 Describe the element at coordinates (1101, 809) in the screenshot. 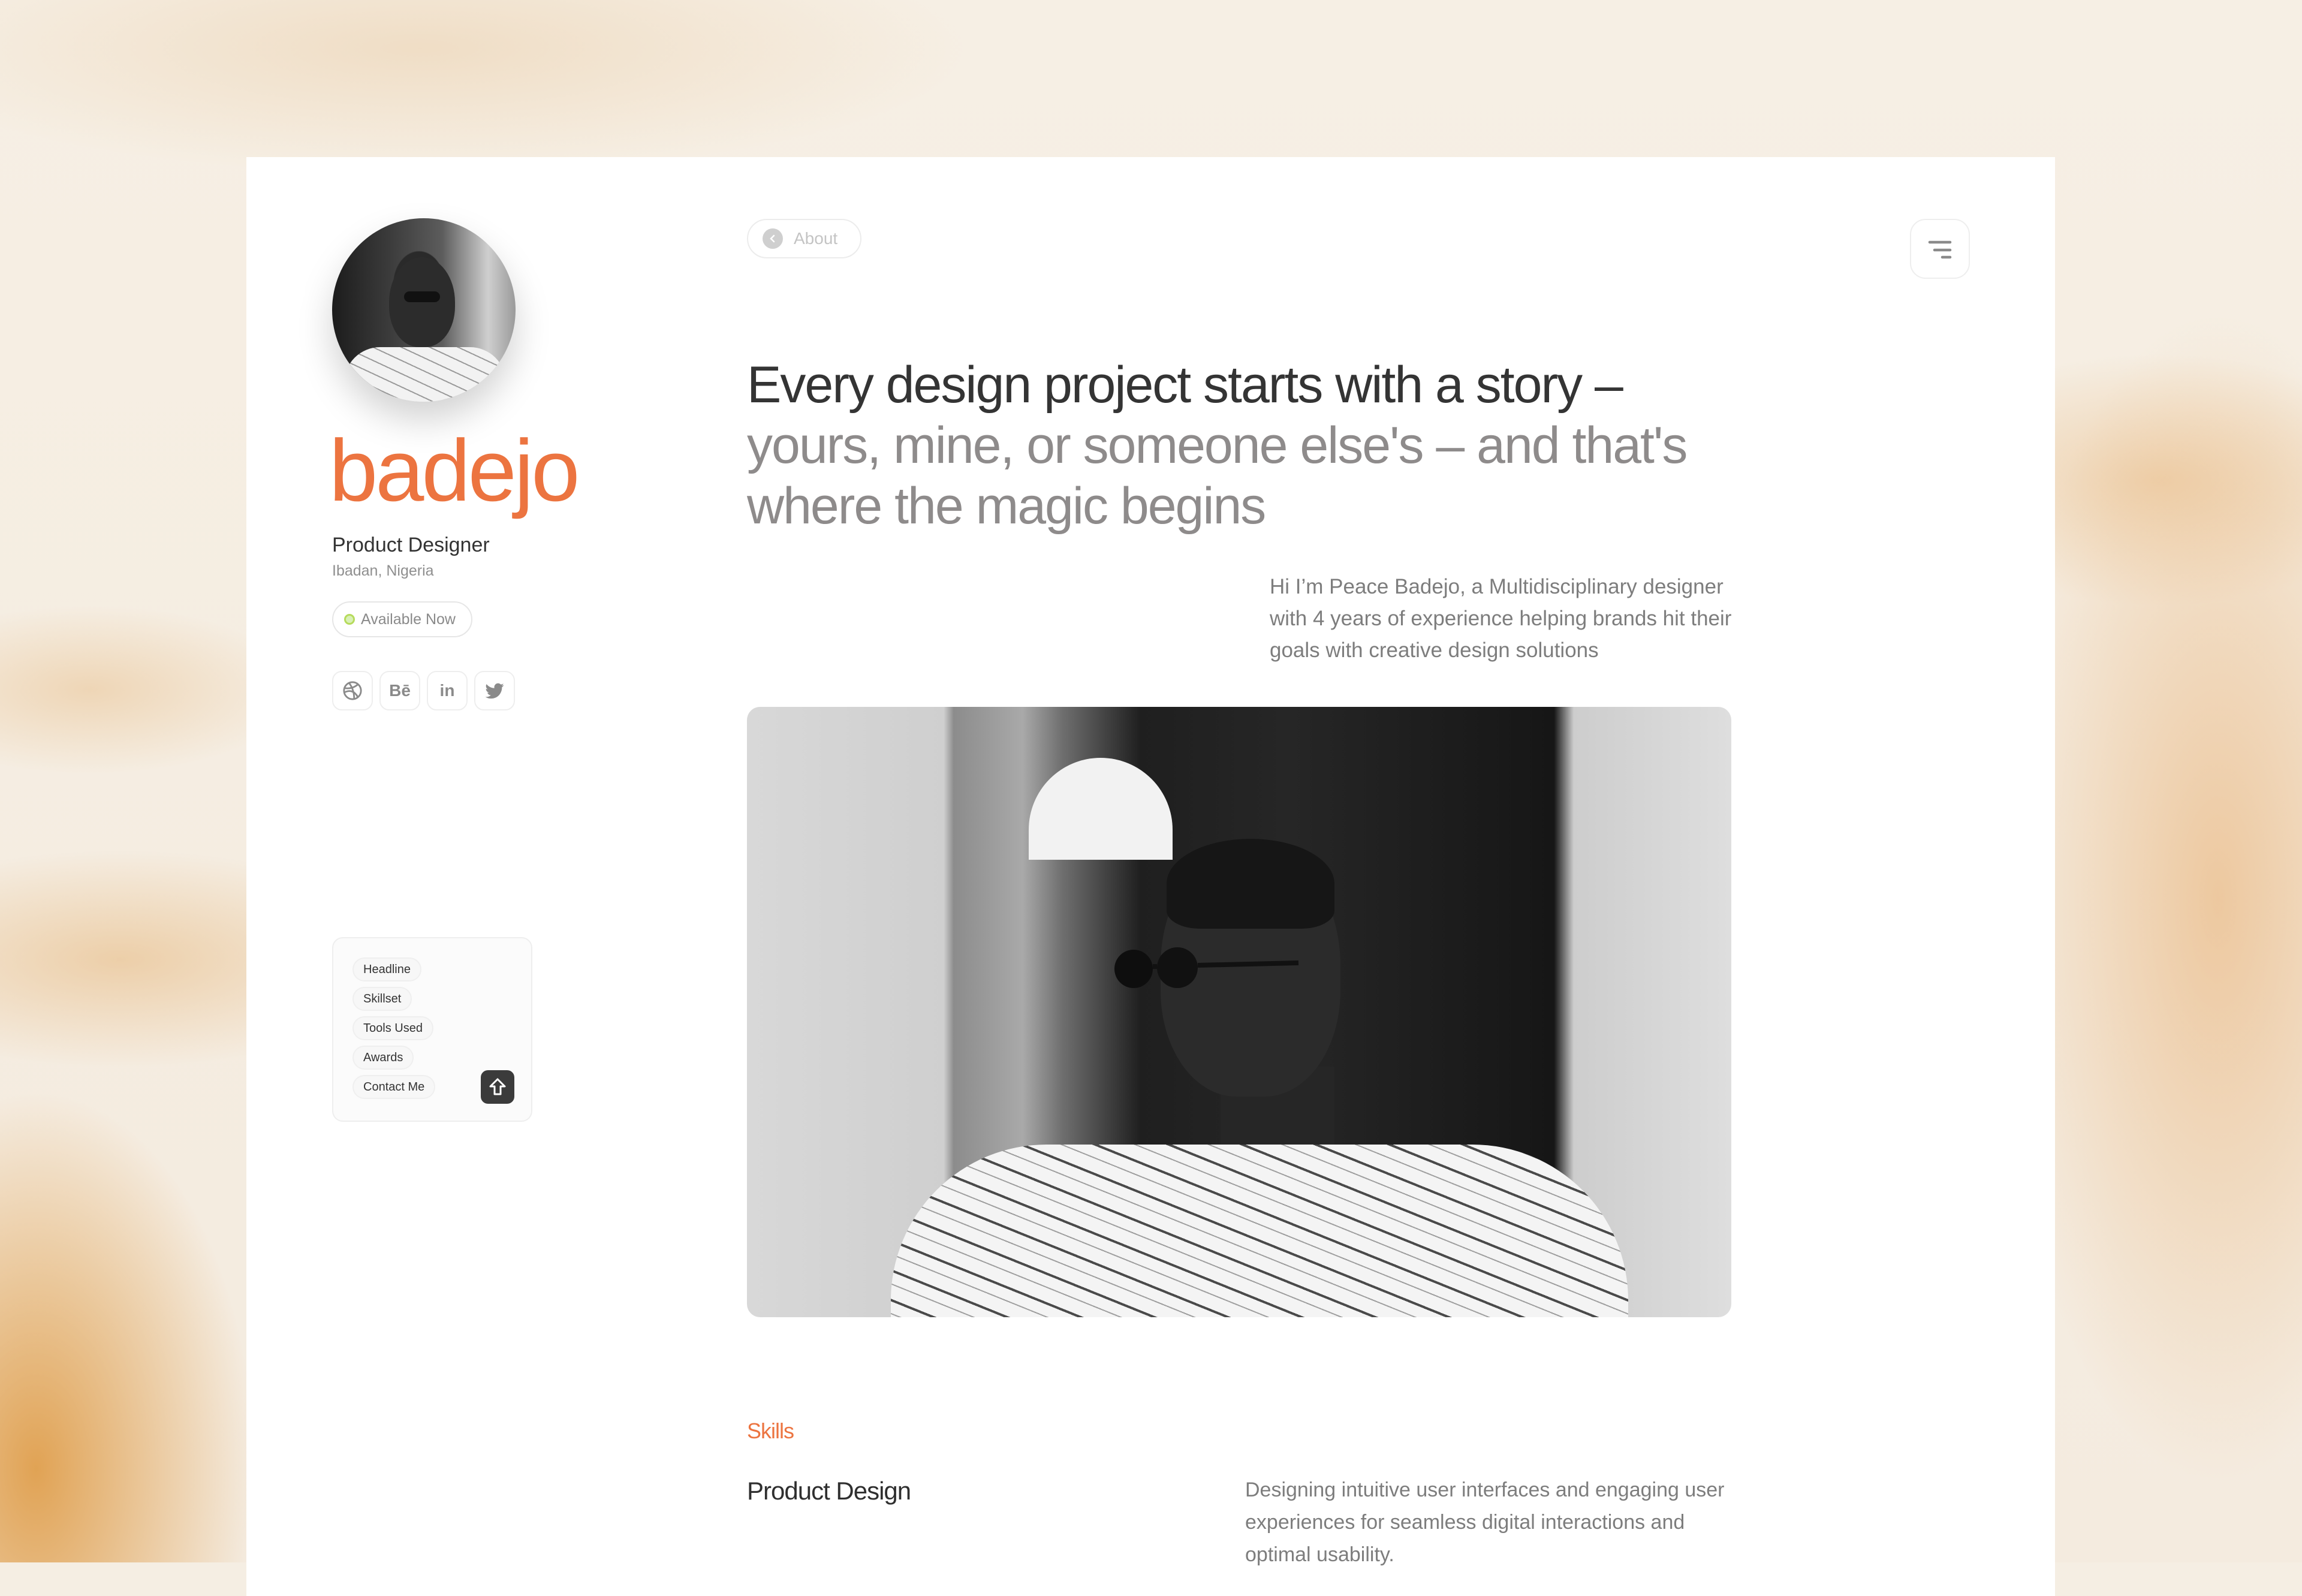

I see `hero-window-light` at that location.